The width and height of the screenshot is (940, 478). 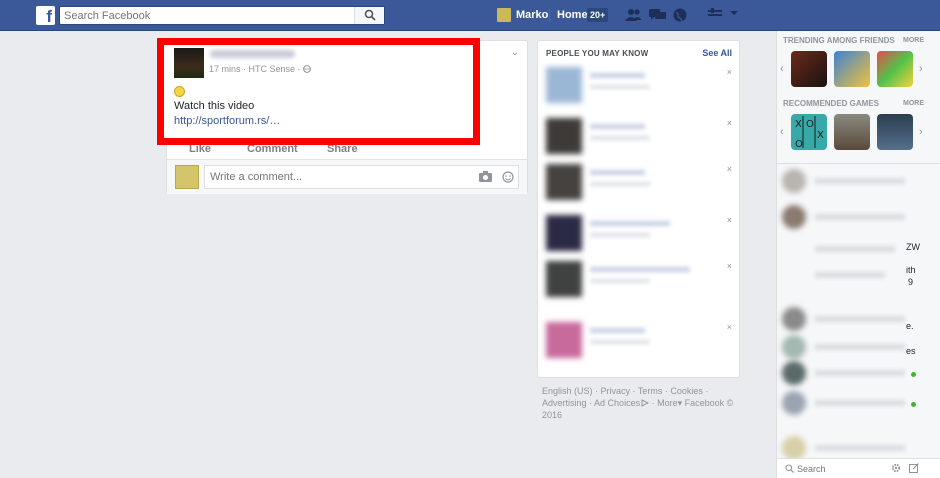 I want to click on account-menu-chevron-down-icon, so click(x=737, y=16).